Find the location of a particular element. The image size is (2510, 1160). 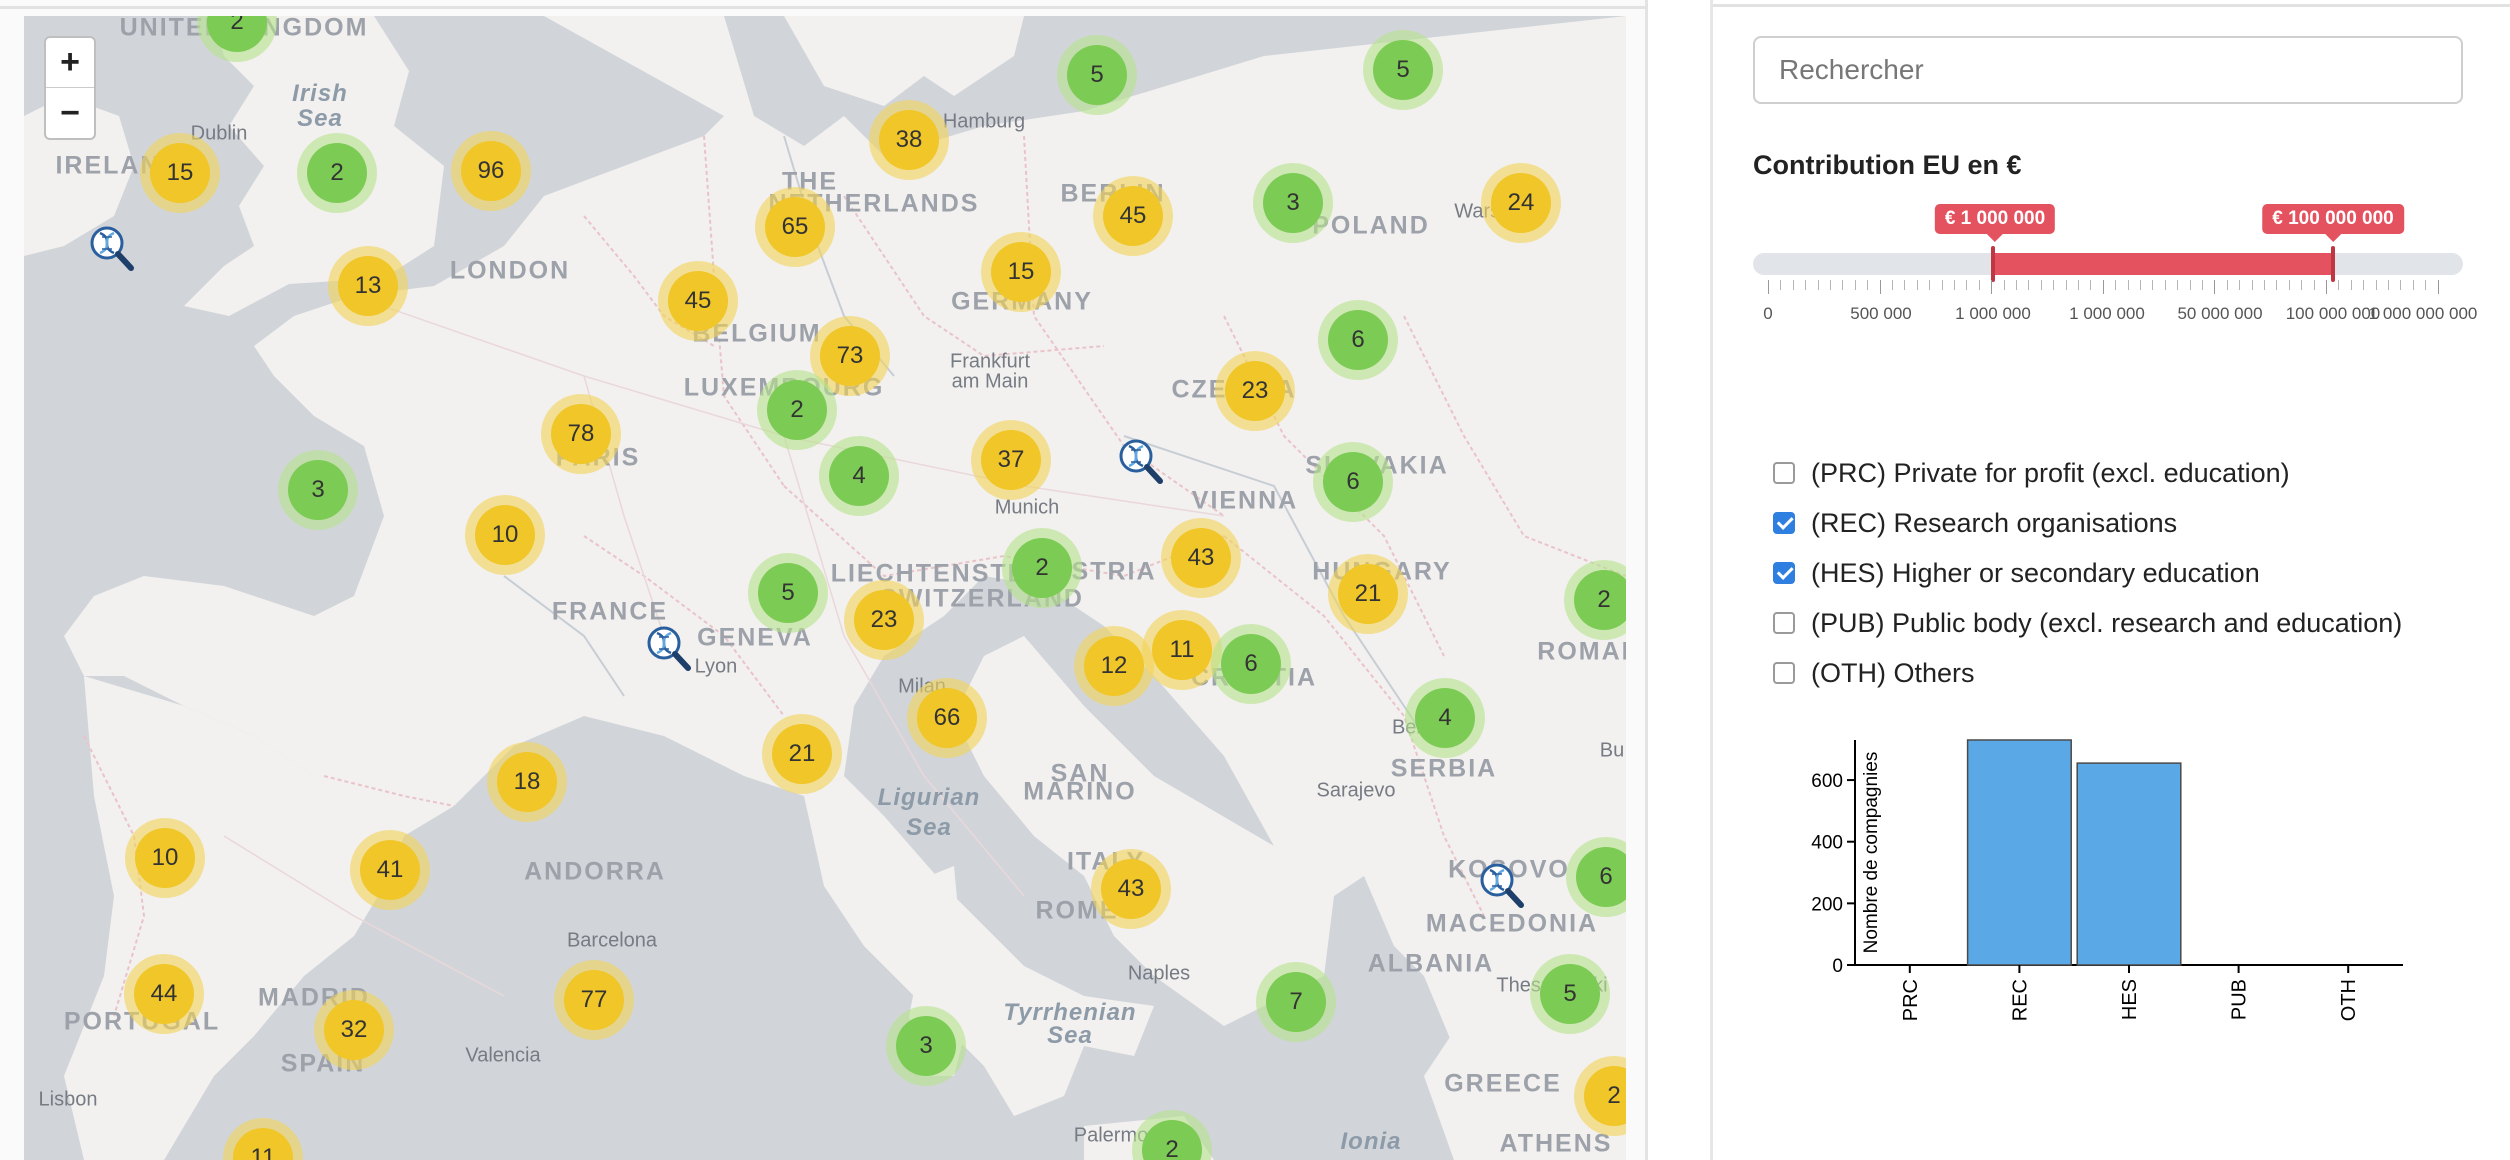

filter-option: (OTH) Others is located at coordinates (2087, 673).